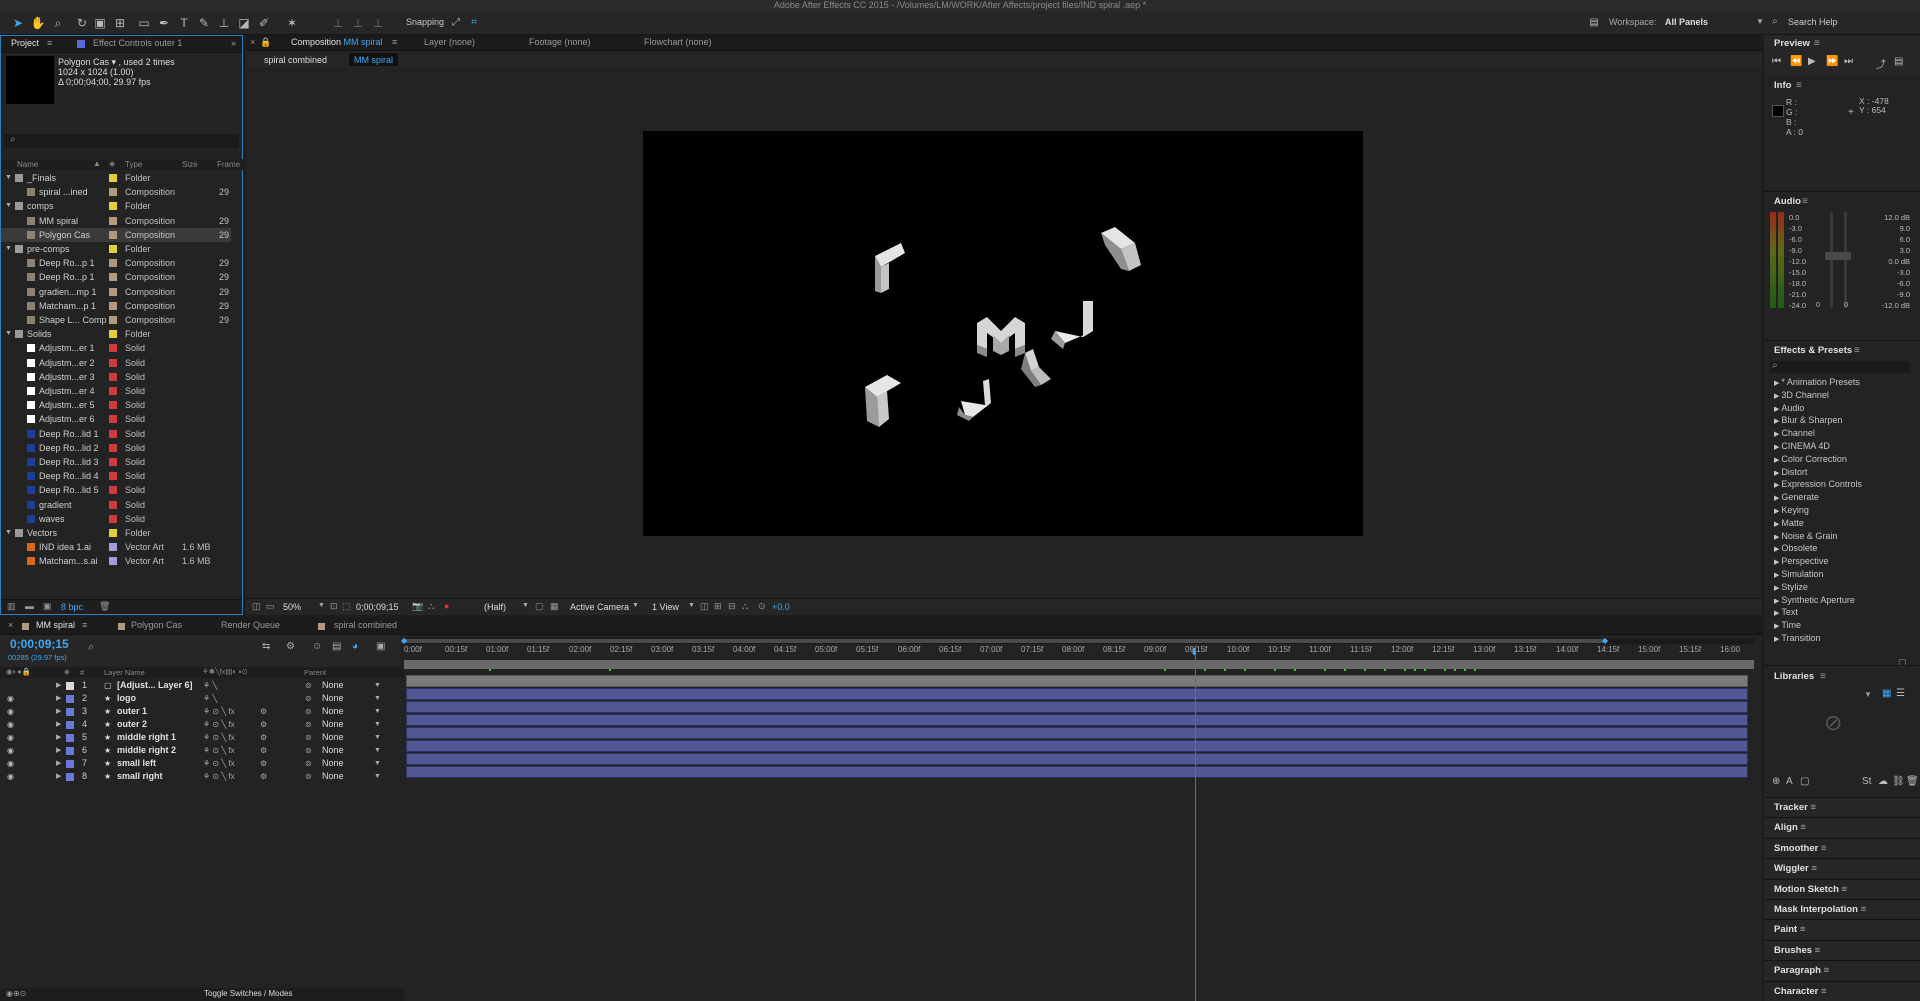  I want to click on effect-category: ▶ Noise & Grain, so click(1805, 536).